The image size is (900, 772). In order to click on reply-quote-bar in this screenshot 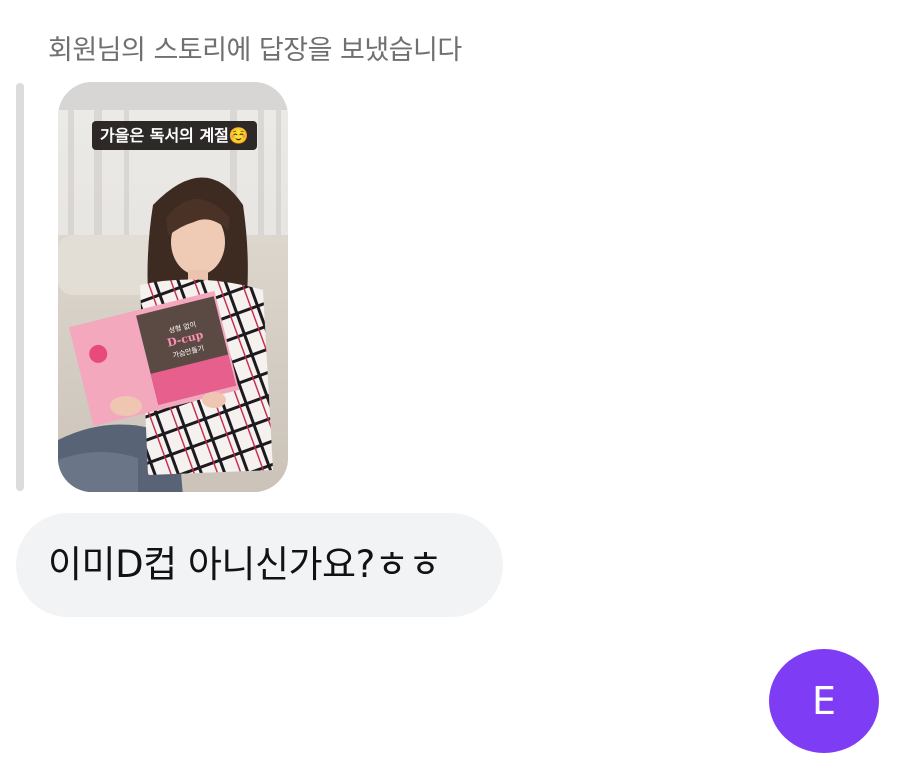, I will do `click(20, 287)`.